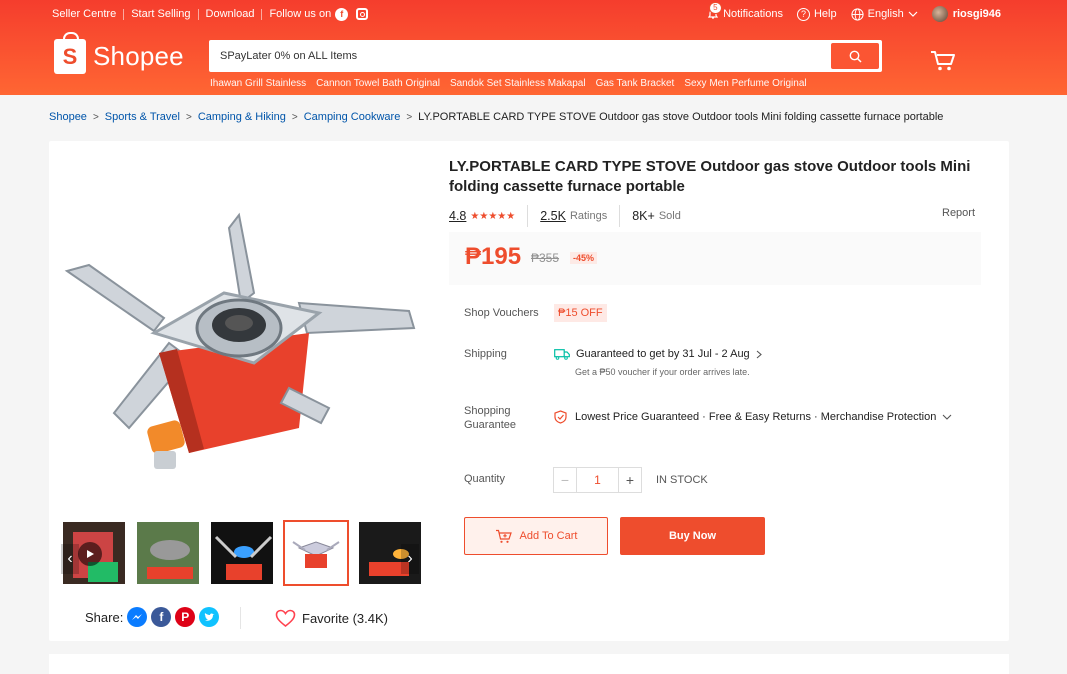 This screenshot has height=674, width=1067. What do you see at coordinates (753, 14) in the screenshot?
I see `notifications-label: Notifications` at bounding box center [753, 14].